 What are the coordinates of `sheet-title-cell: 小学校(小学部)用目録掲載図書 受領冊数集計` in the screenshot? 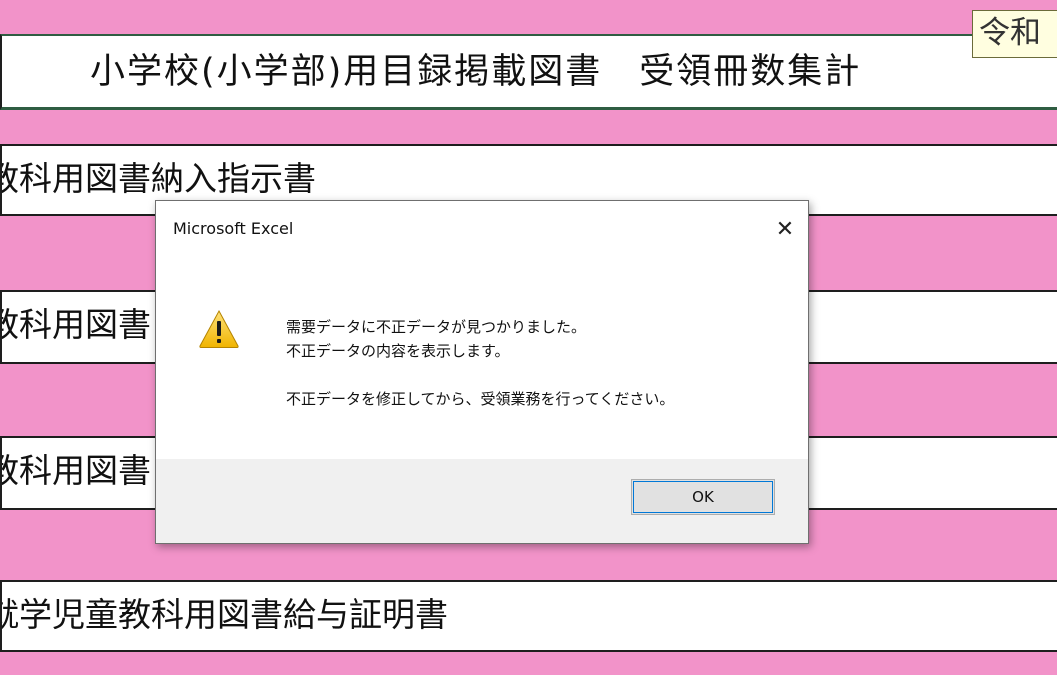 It's located at (528, 72).